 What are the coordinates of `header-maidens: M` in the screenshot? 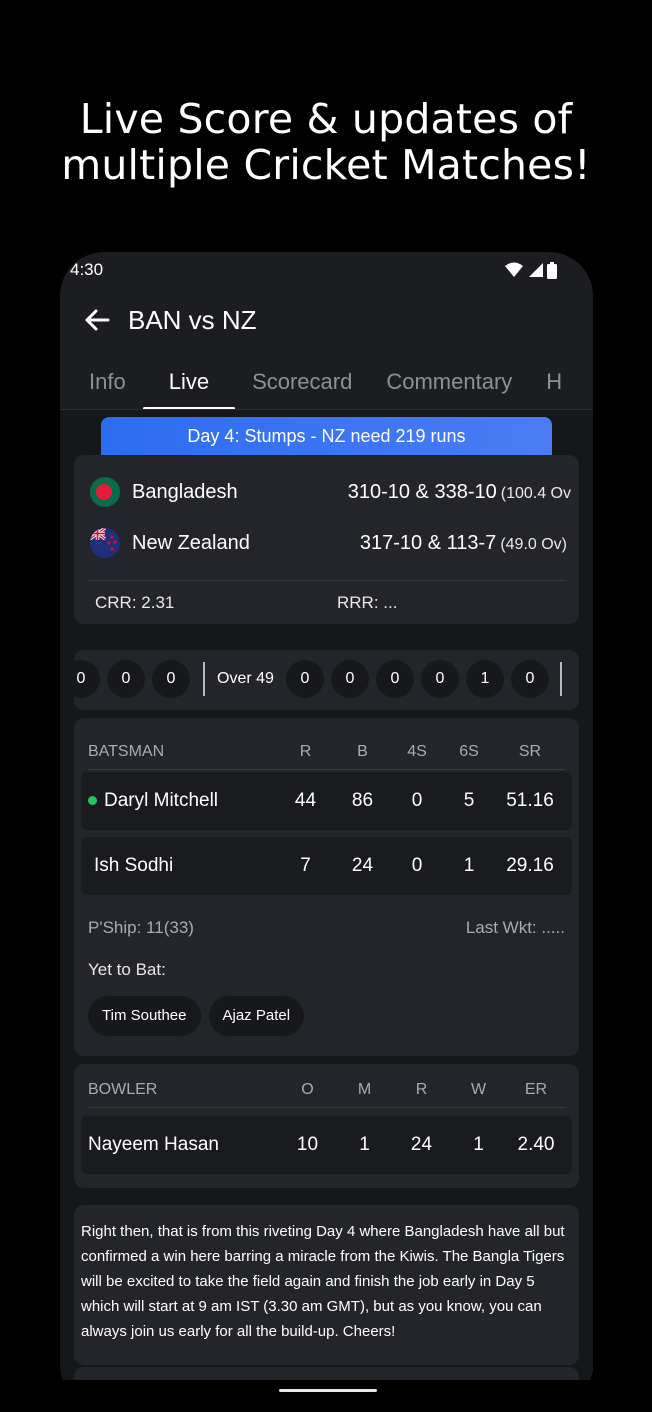 It's located at (364, 1089).